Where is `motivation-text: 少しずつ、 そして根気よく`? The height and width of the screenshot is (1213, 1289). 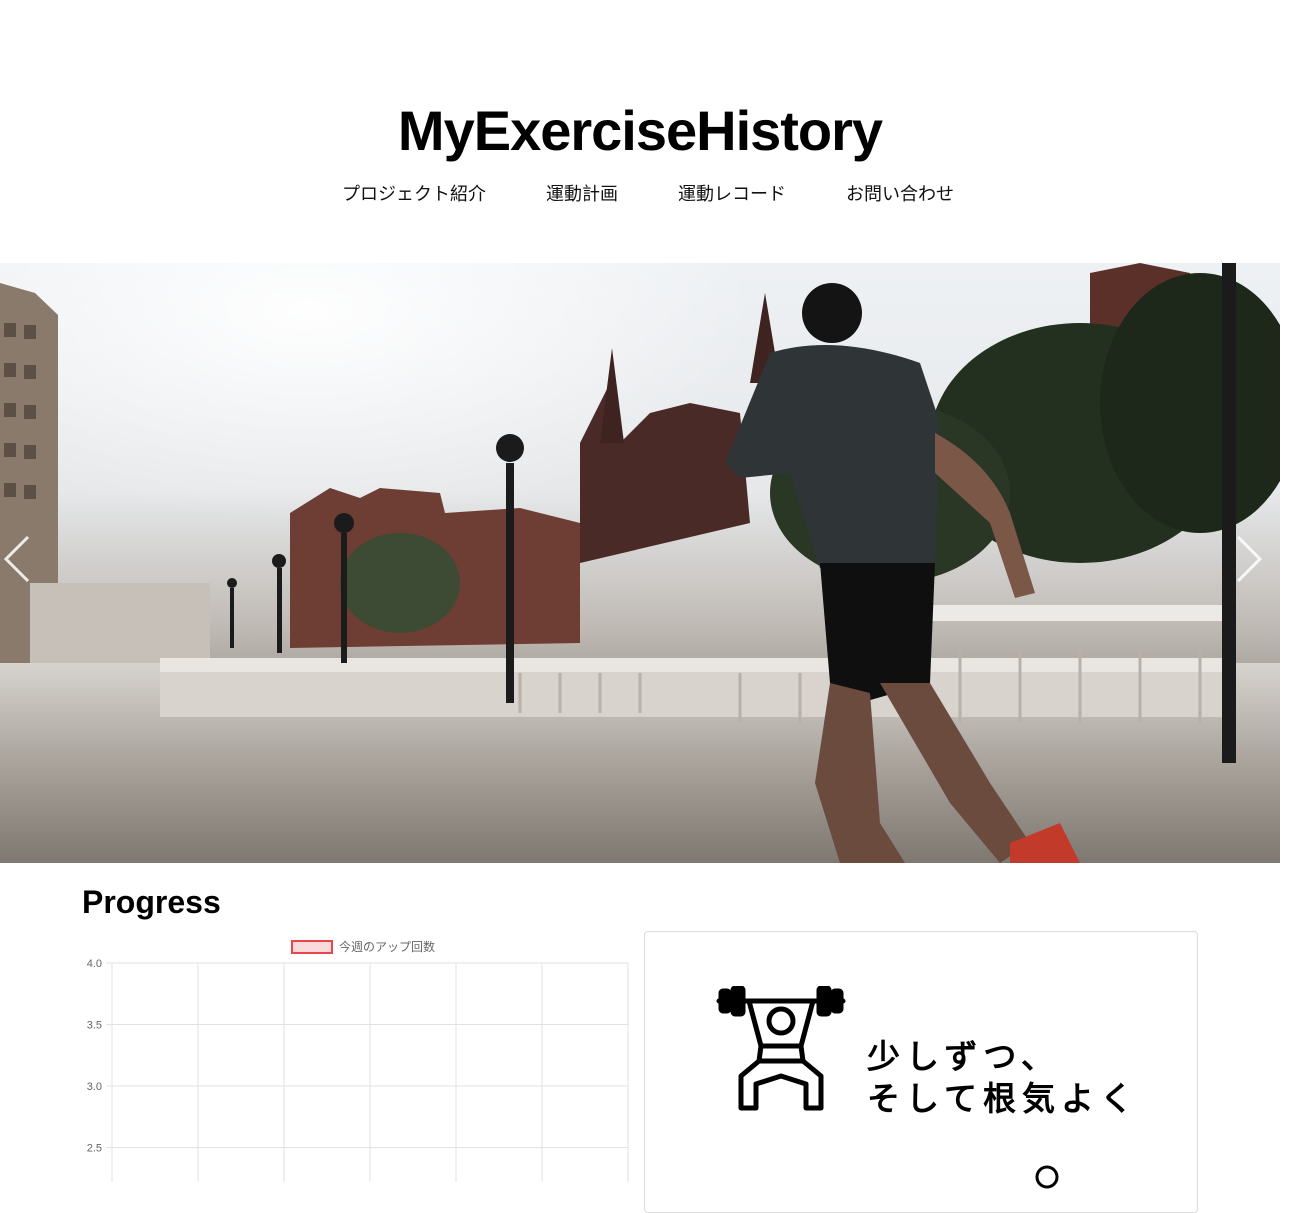 motivation-text: 少しずつ、 そして根気よく is located at coordinates (1003, 1077).